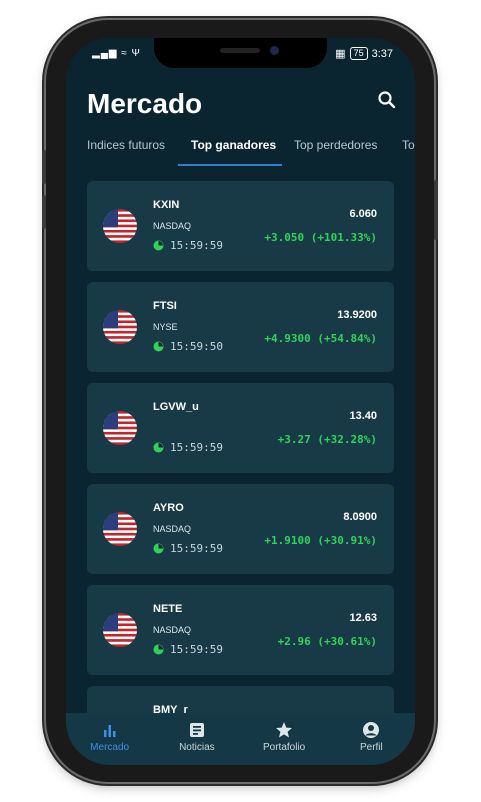 The image size is (481, 802). Describe the element at coordinates (360, 517) in the screenshot. I see `stock-price: 8.0900` at that location.